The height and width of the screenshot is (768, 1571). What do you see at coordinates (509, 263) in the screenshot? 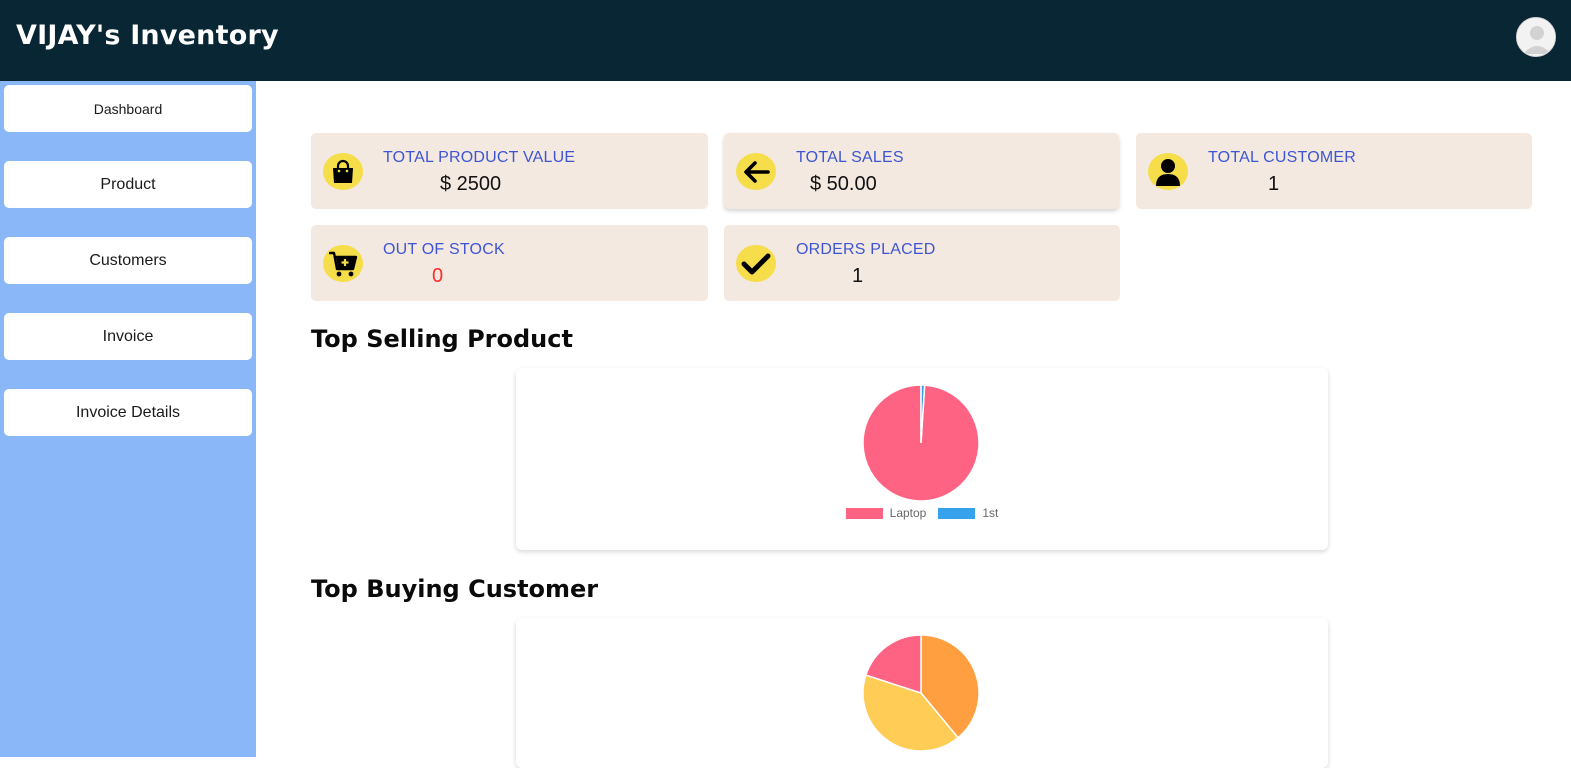
I see `card-out-of-stock: OUT OF STOCK 0` at bounding box center [509, 263].